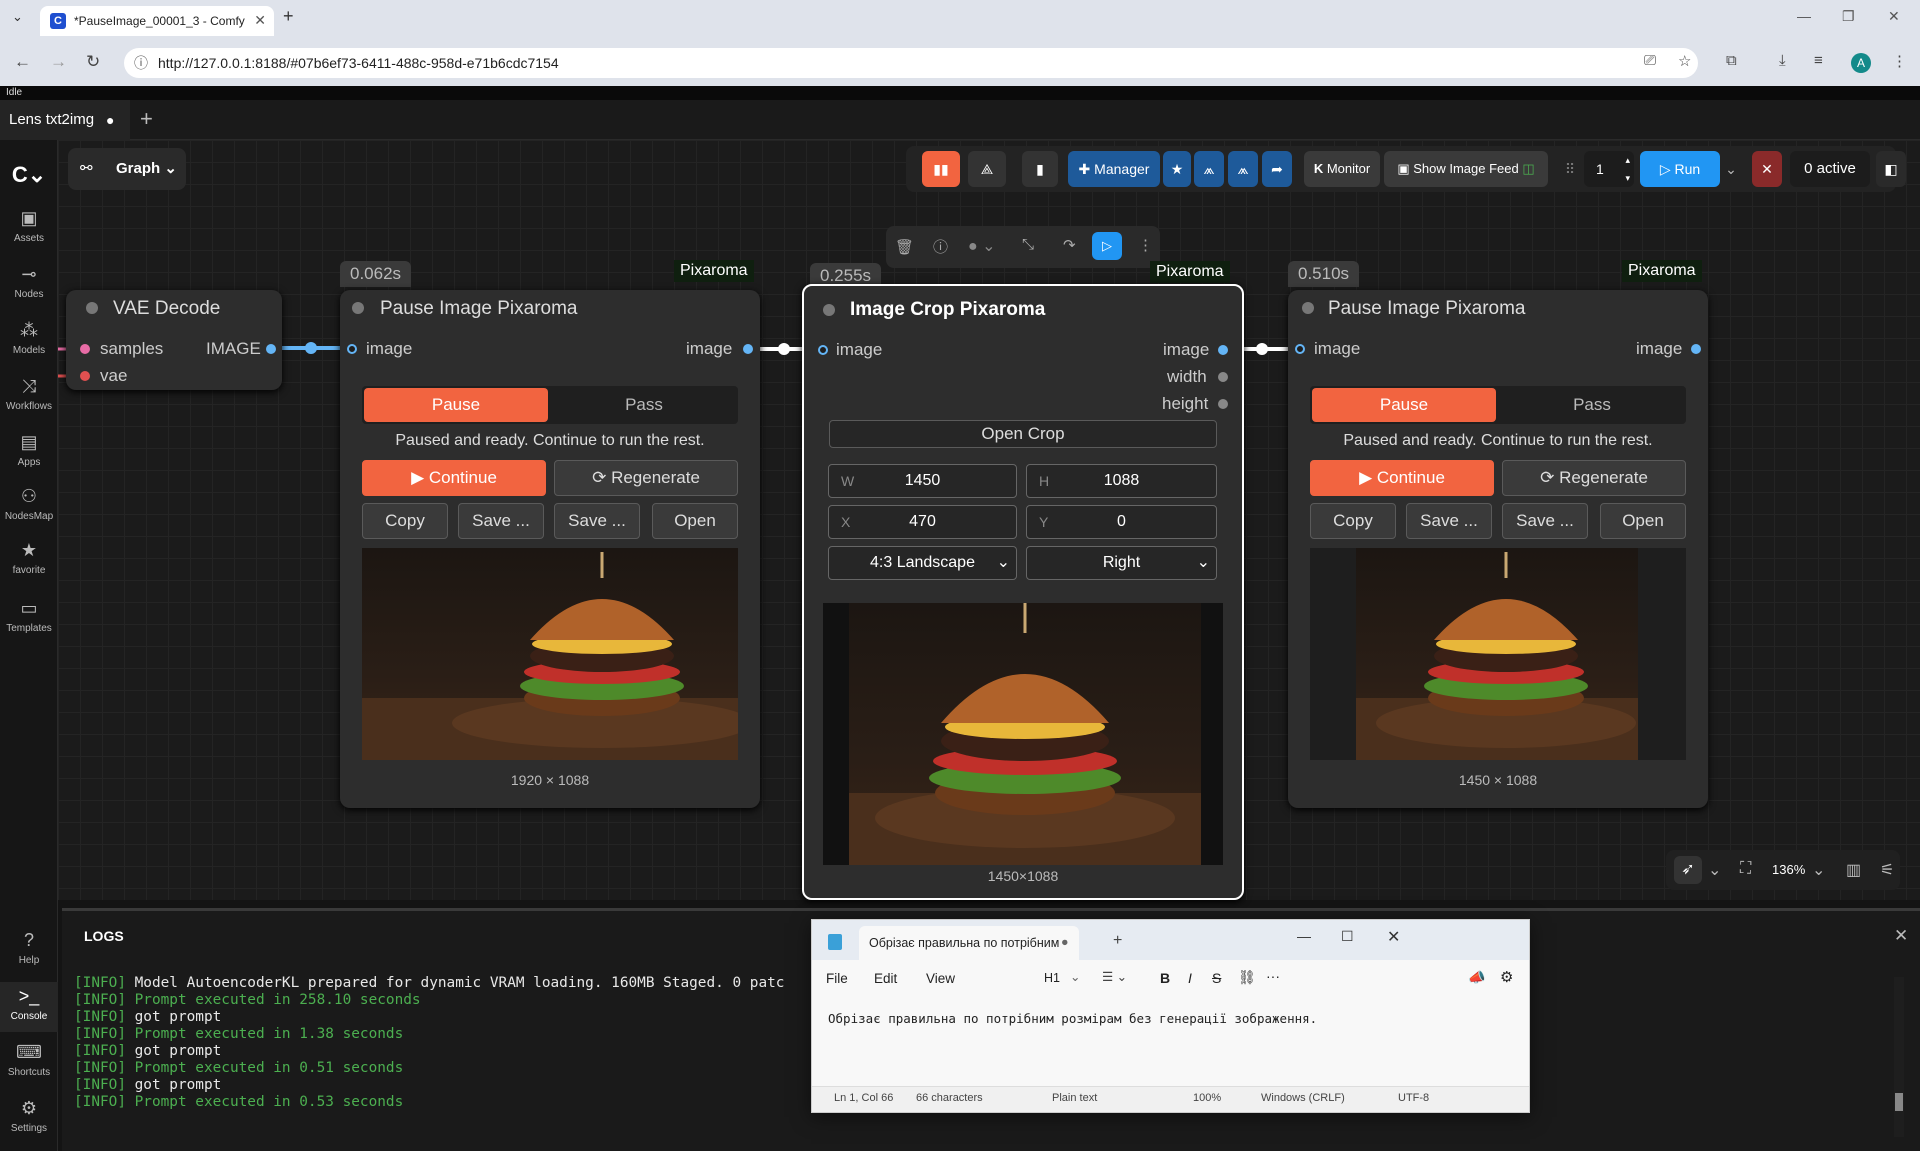 The image size is (1920, 1151). I want to click on regenerate-label: Regenerate, so click(655, 477).